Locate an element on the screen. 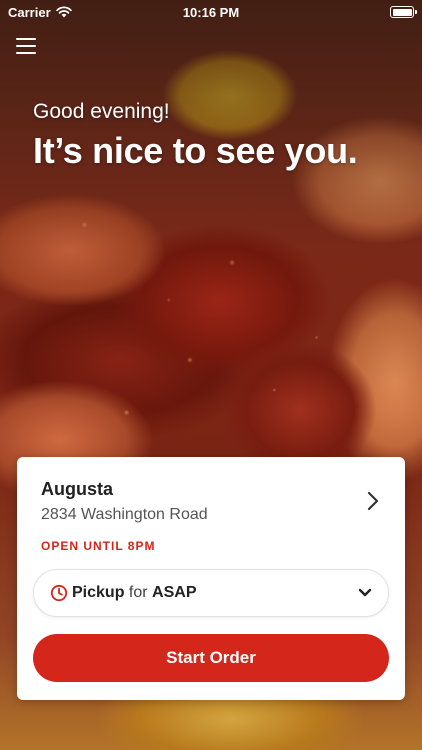 The height and width of the screenshot is (750, 422). store-address: 2834 Washington Road is located at coordinates (124, 514).